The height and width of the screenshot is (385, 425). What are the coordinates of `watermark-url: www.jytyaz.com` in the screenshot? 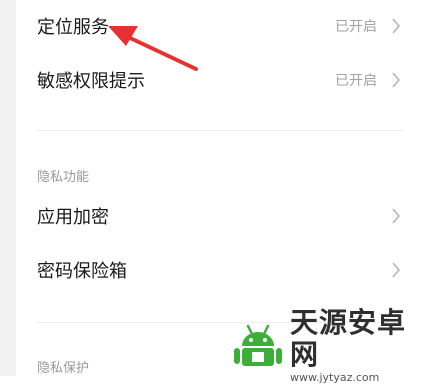 It's located at (335, 377).